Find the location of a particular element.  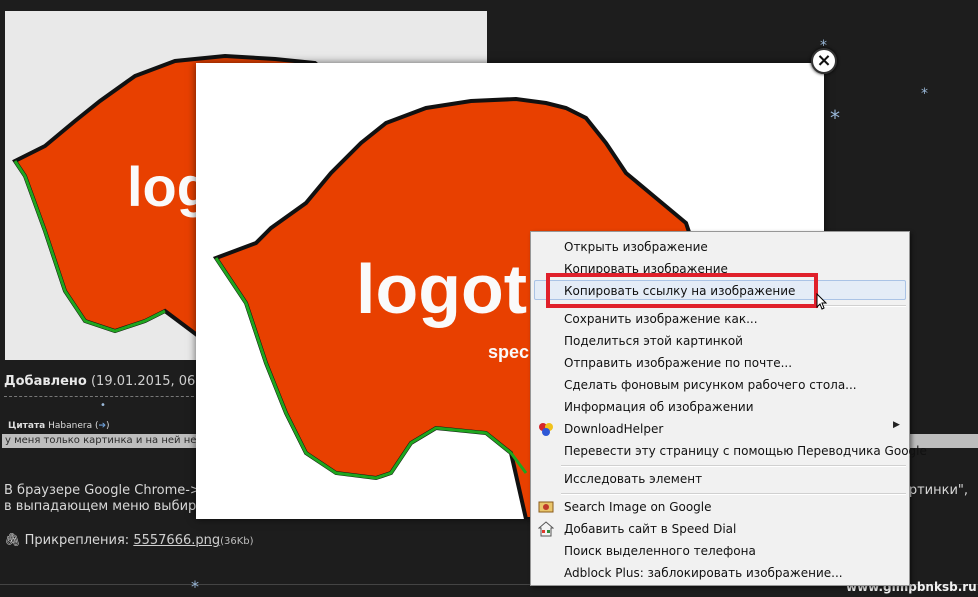

attachments-row: 🖇 Прикрепления: 5557666.png(36Kb) is located at coordinates (129, 540).